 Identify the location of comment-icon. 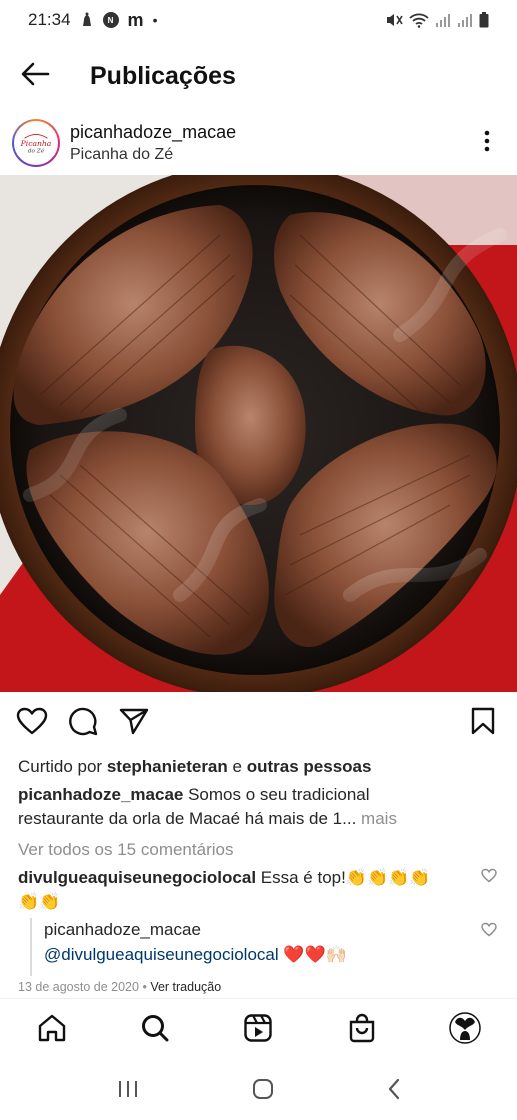
(83, 723).